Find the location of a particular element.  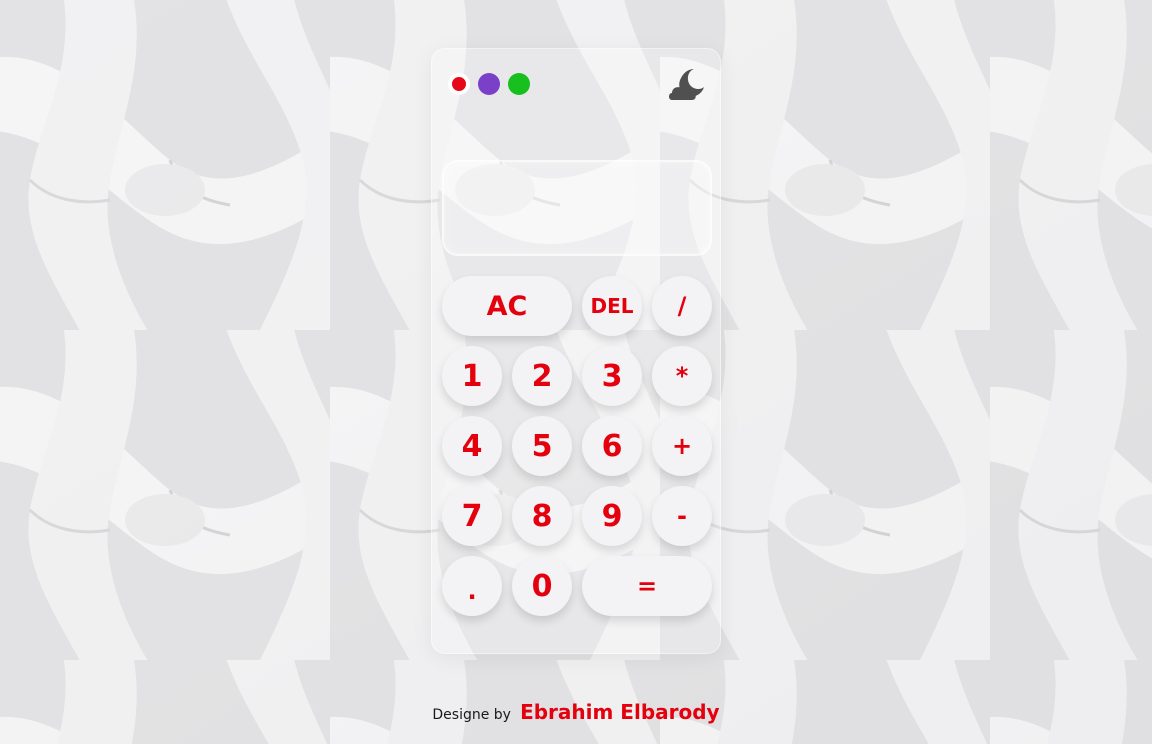

theme-toggle-button is located at coordinates (686, 84).